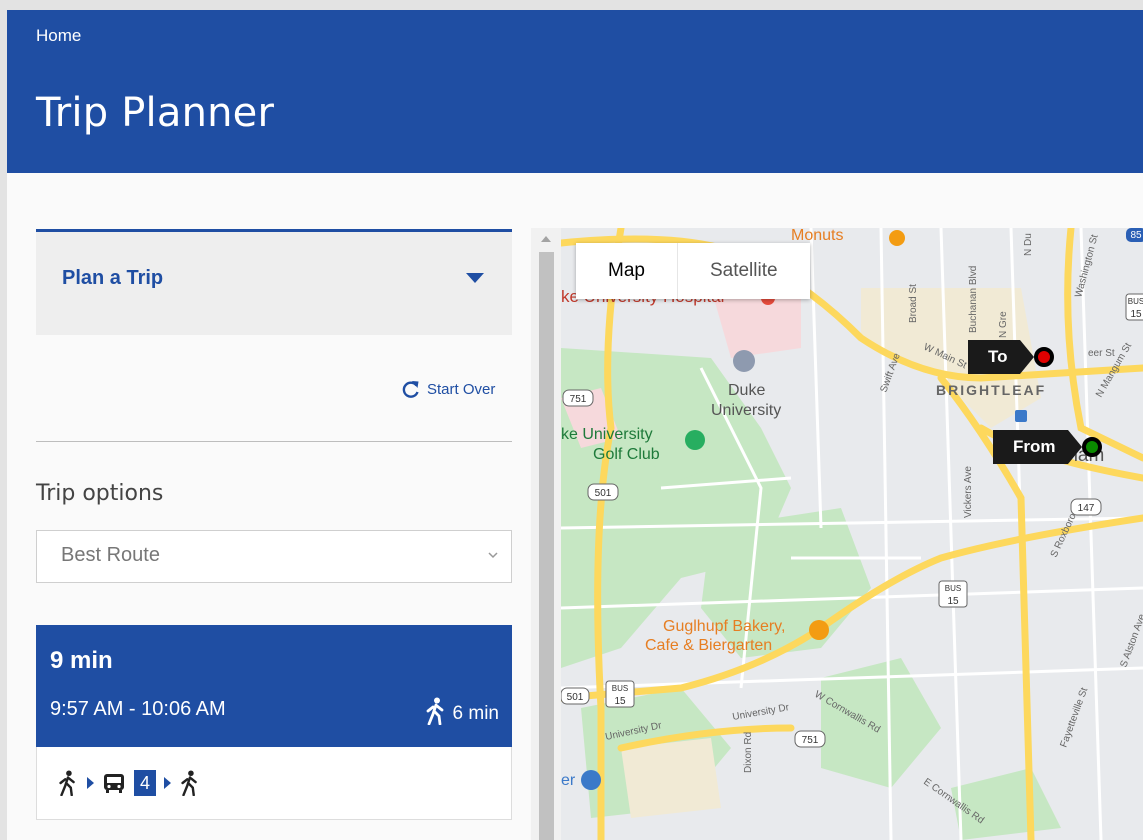  Describe the element at coordinates (746, 390) in the screenshot. I see `place-duke: Duke` at that location.